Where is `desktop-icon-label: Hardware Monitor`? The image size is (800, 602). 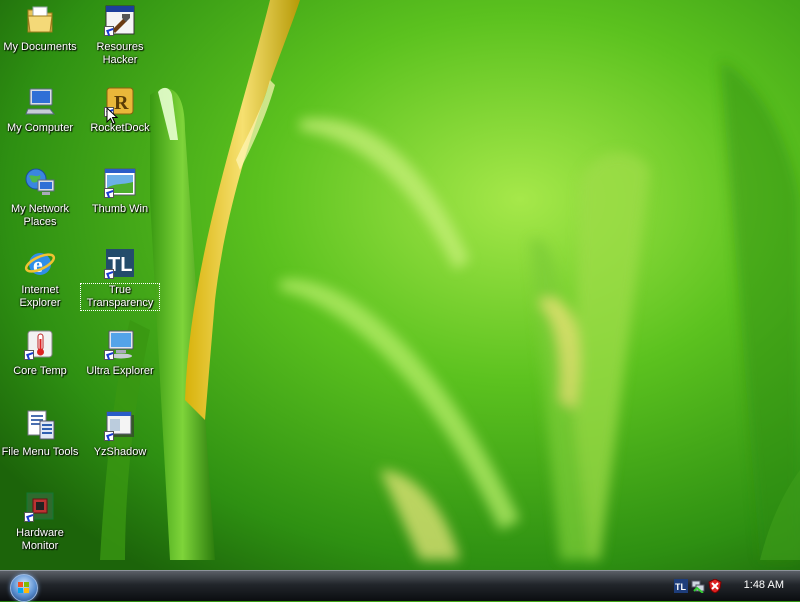
desktop-icon-label: Hardware Monitor is located at coordinates (40, 539).